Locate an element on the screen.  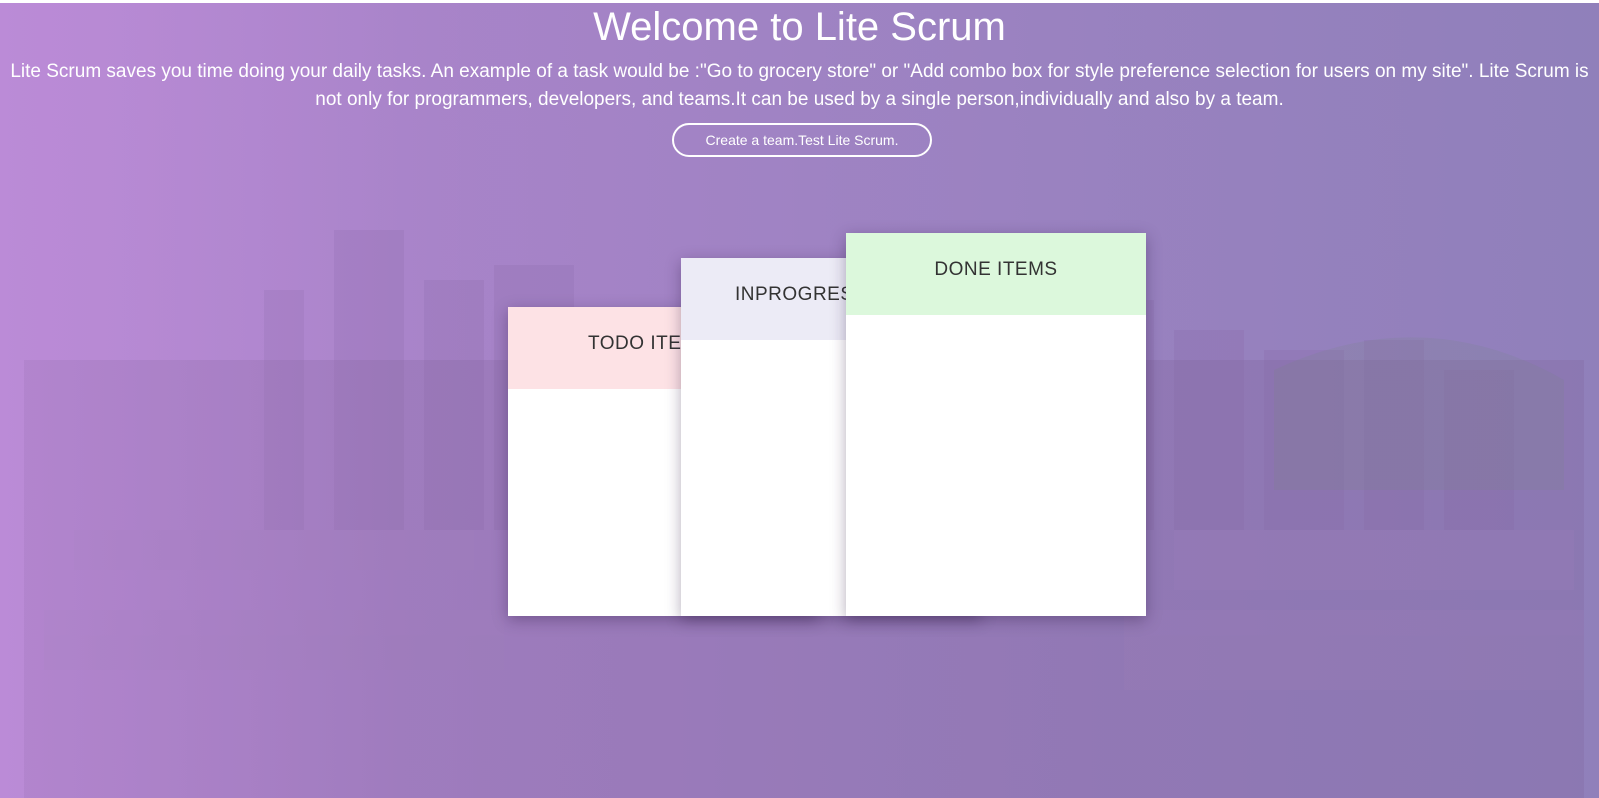
page-title: Welcome to Lite Scrum is located at coordinates (799, 27).